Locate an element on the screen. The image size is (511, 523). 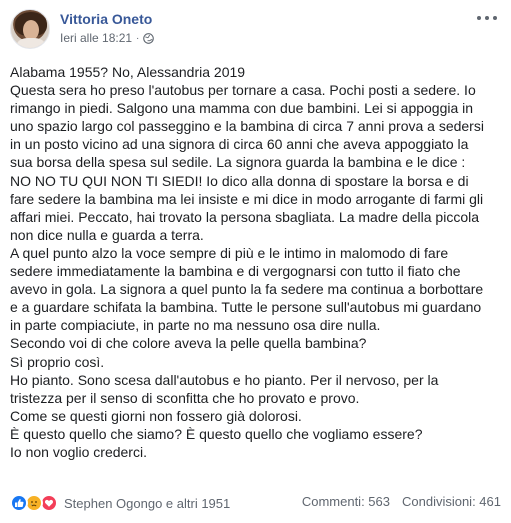
avatar is located at coordinates (30, 29).